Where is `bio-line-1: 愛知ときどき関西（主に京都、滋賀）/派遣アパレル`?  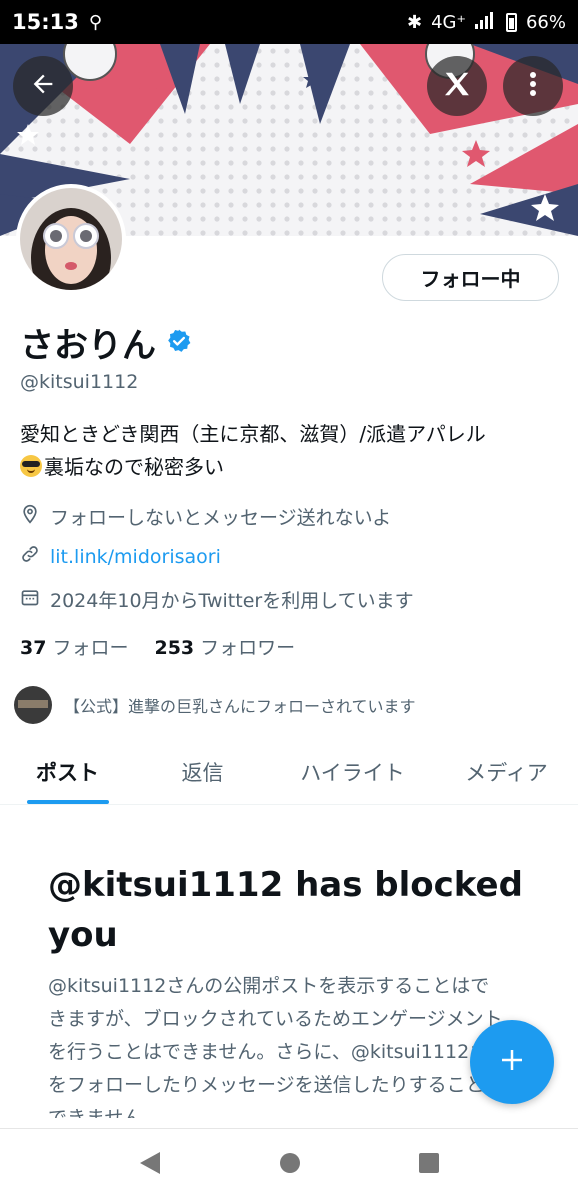 bio-line-1: 愛知ときどき関西（主に京都、滋賀）/派遣アパレル is located at coordinates (253, 434).